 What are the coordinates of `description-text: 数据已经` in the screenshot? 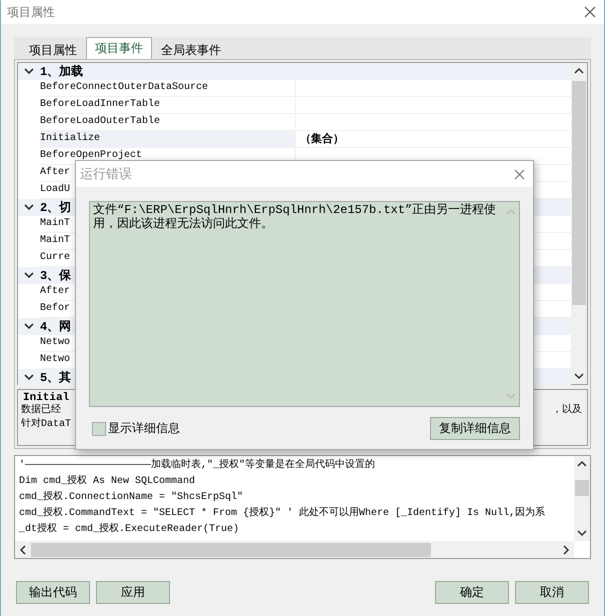 It's located at (41, 411).